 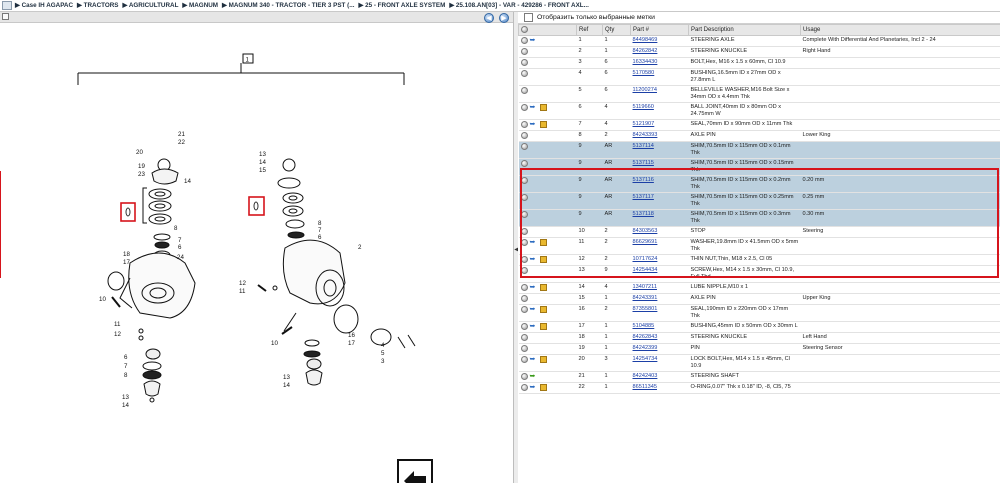 What do you see at coordinates (645, 309) in the screenshot?
I see `part-number-link: 87355801` at bounding box center [645, 309].